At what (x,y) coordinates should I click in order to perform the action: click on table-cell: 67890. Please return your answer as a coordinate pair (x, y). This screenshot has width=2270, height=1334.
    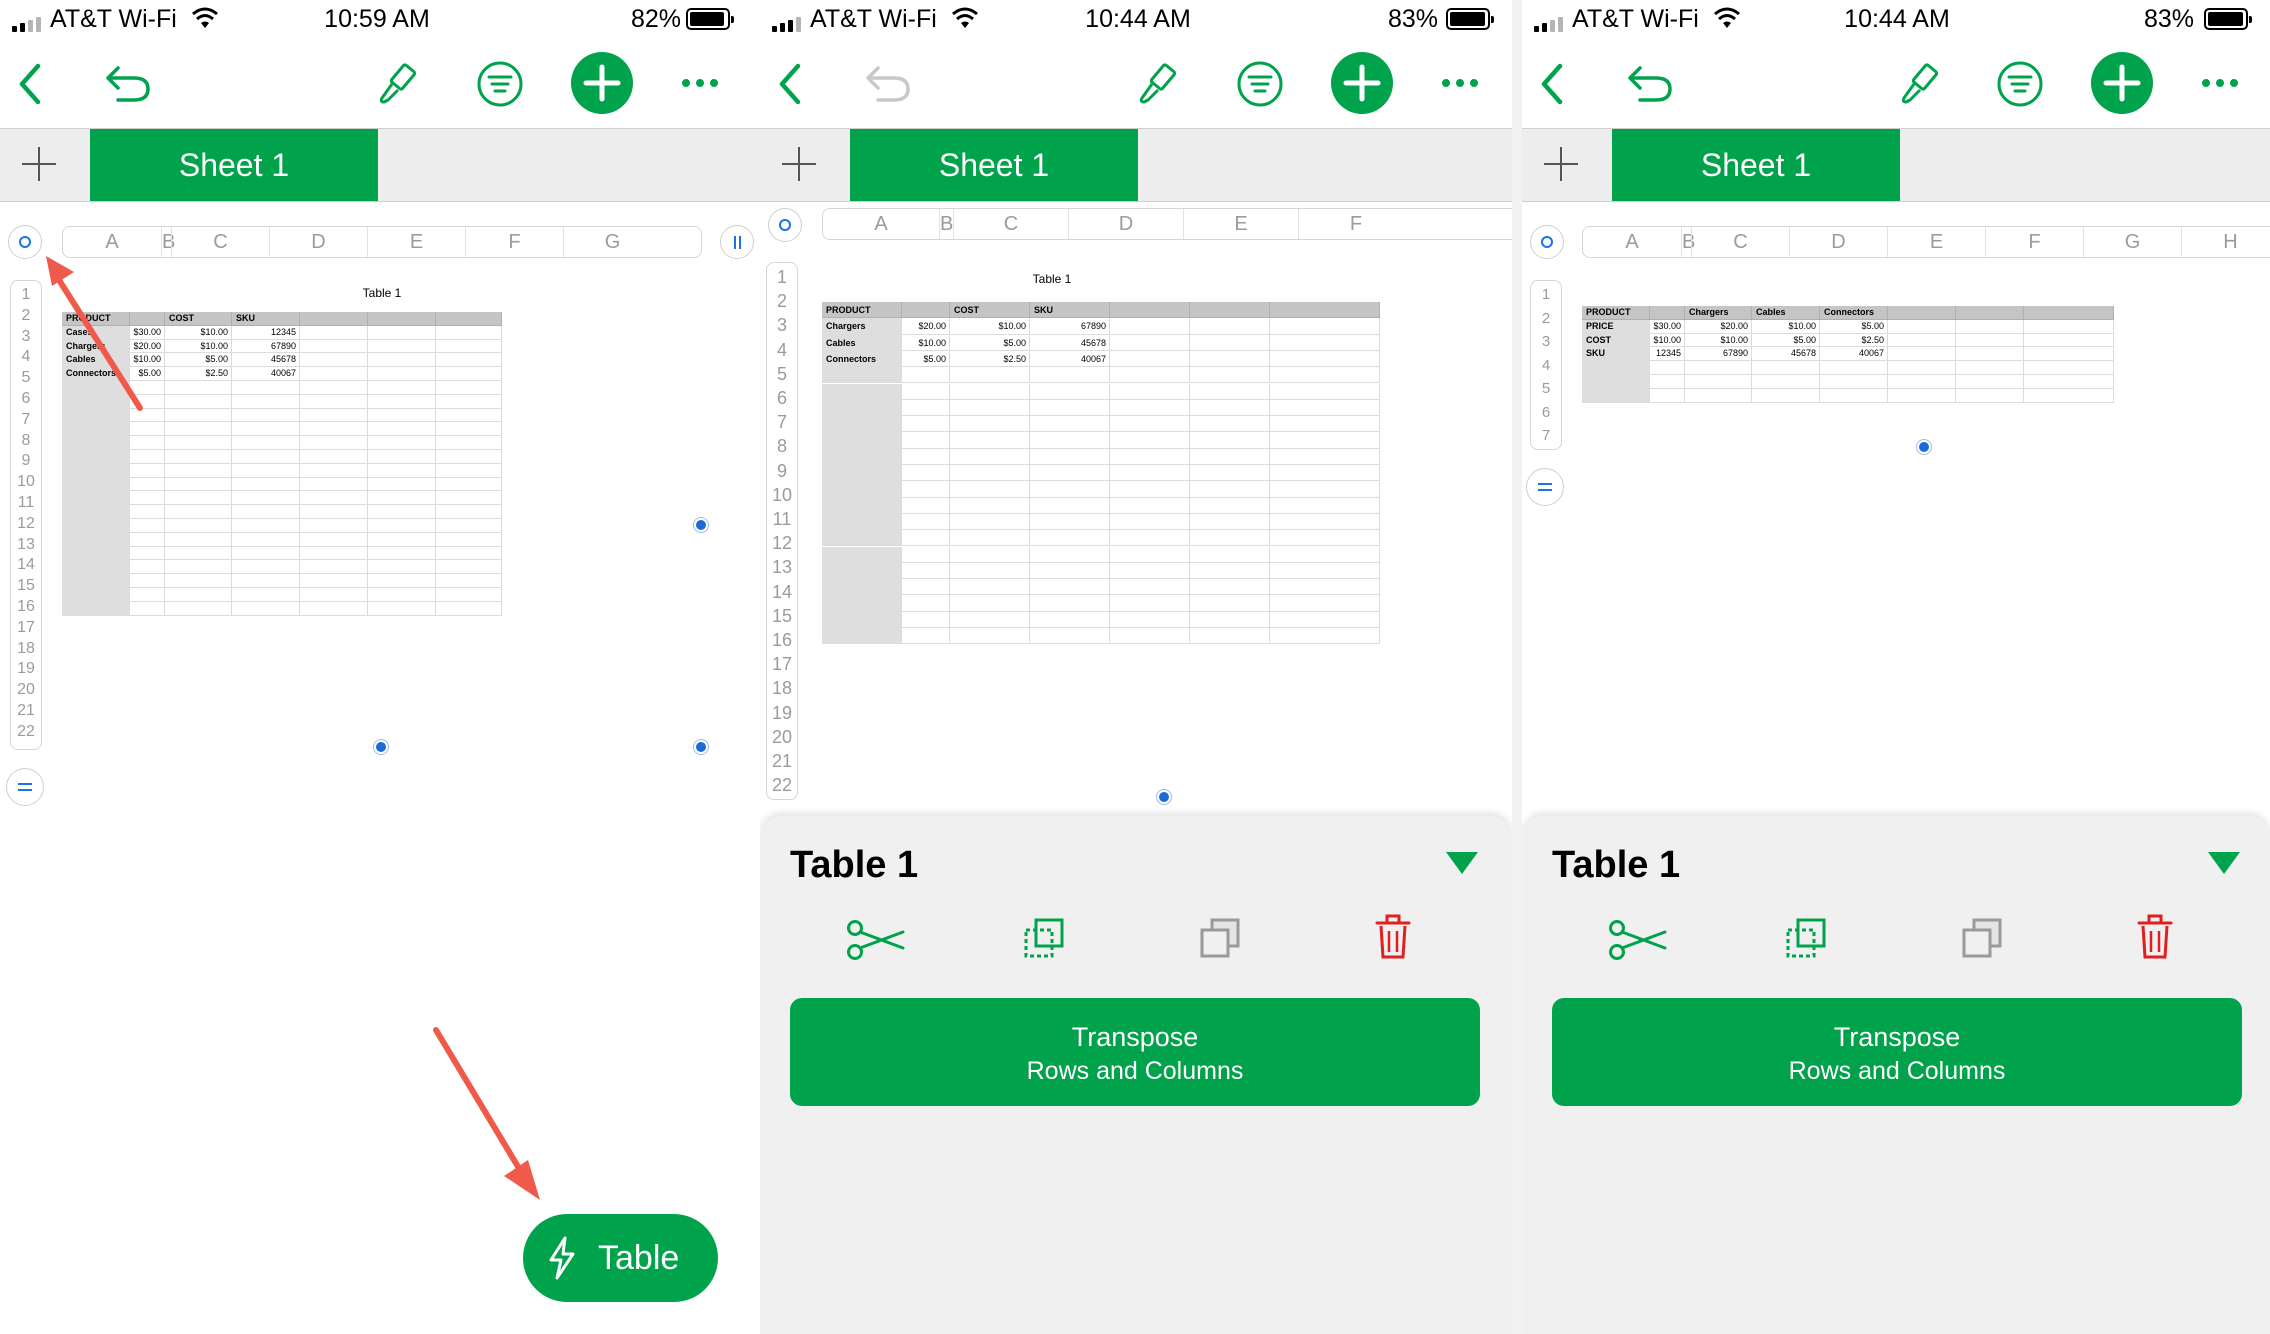
    Looking at the image, I should click on (1070, 326).